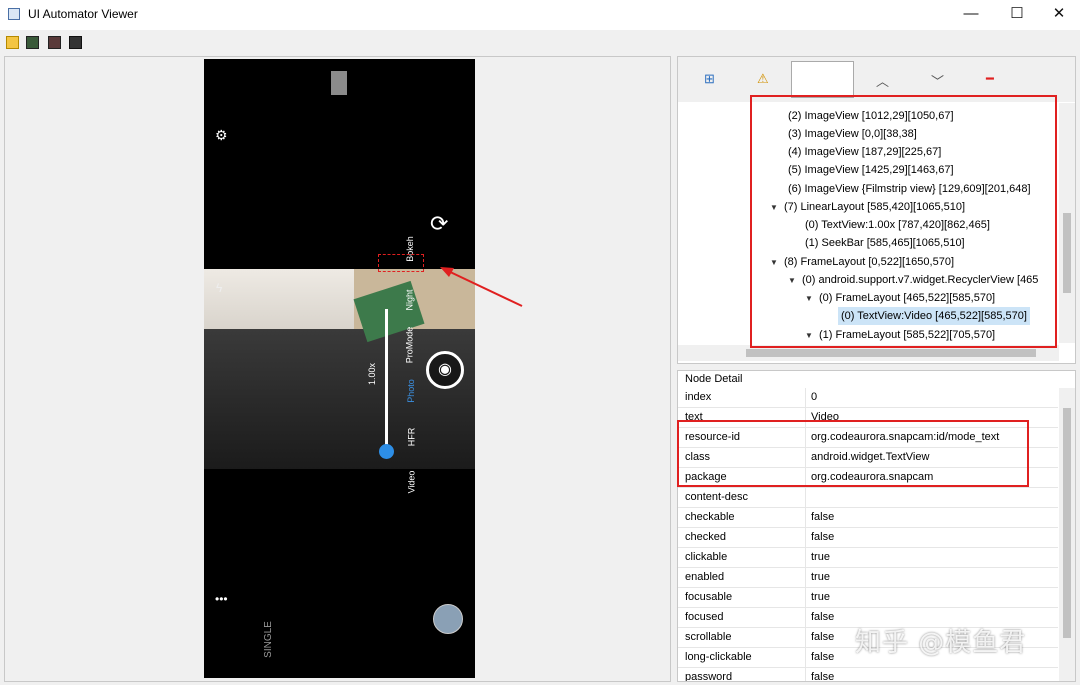 This screenshot has width=1080, height=685. I want to click on mode-photo: Photo, so click(411, 391).